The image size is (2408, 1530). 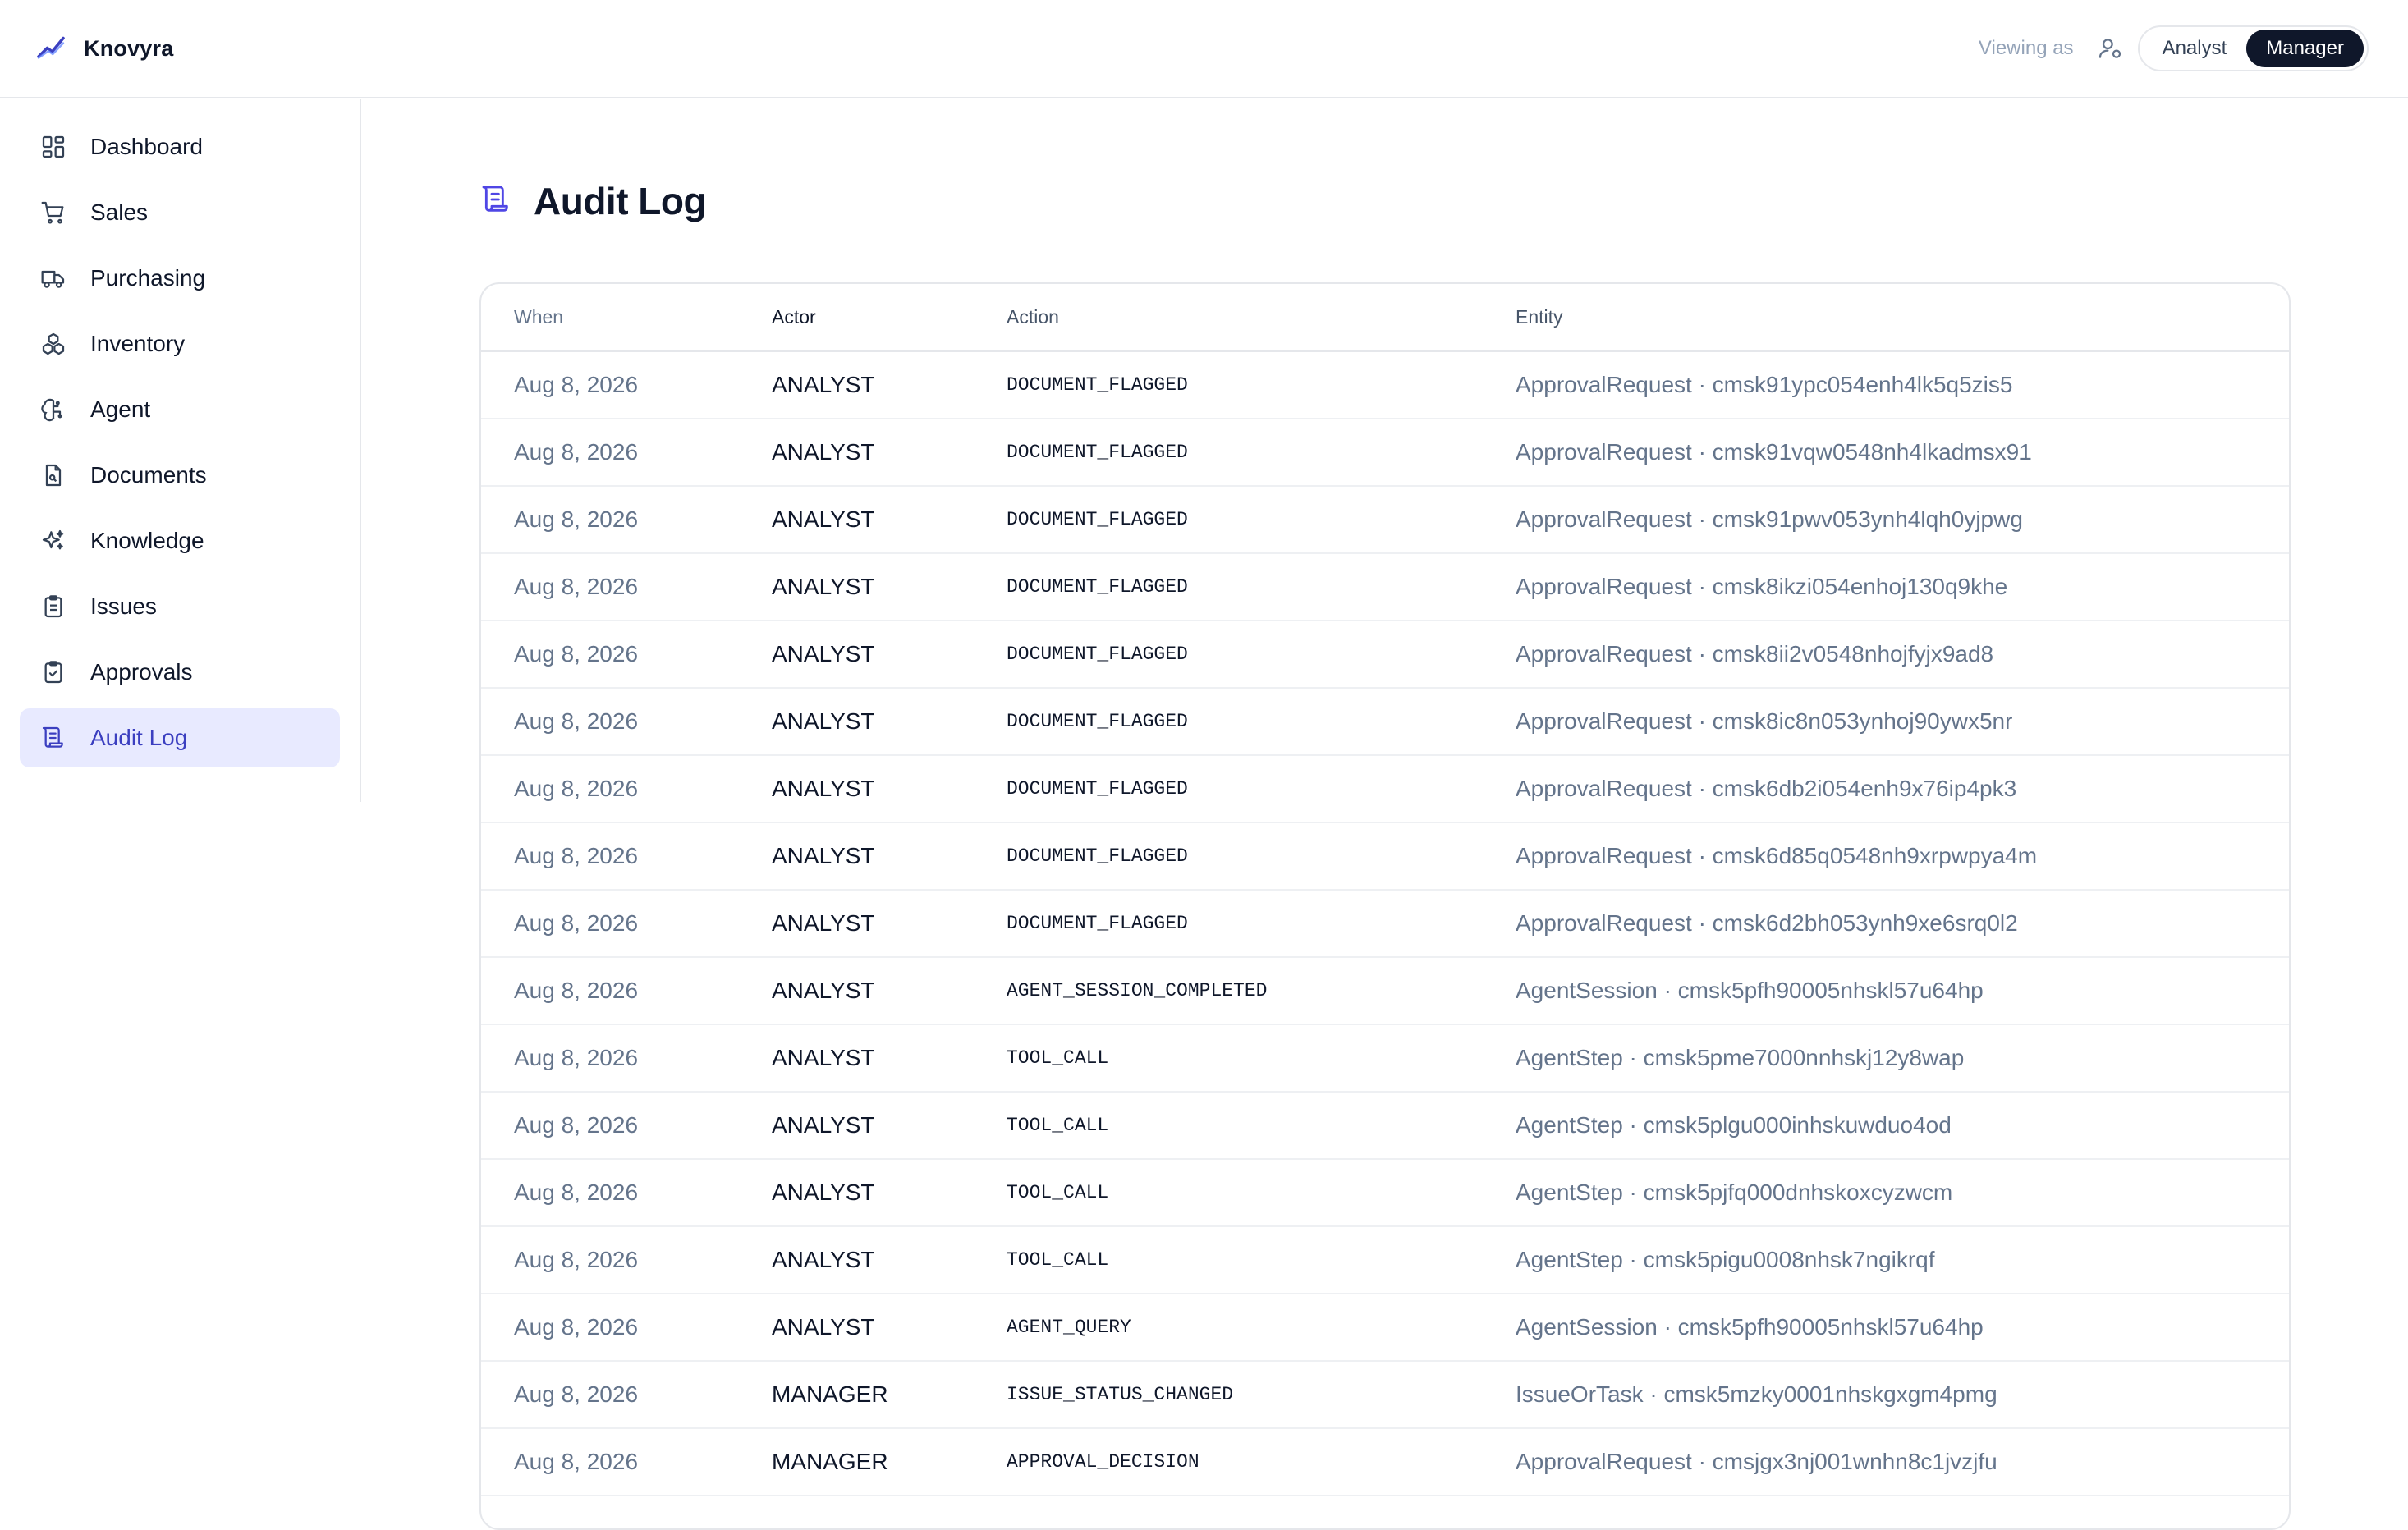 I want to click on sidebar-item-label: Dashboard, so click(x=146, y=146).